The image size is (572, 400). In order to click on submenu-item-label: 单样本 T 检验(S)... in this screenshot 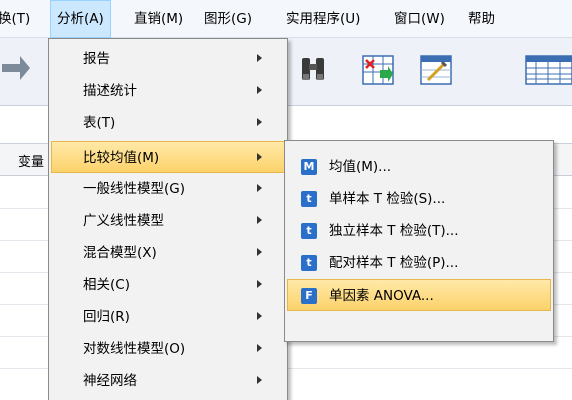, I will do `click(387, 199)`.